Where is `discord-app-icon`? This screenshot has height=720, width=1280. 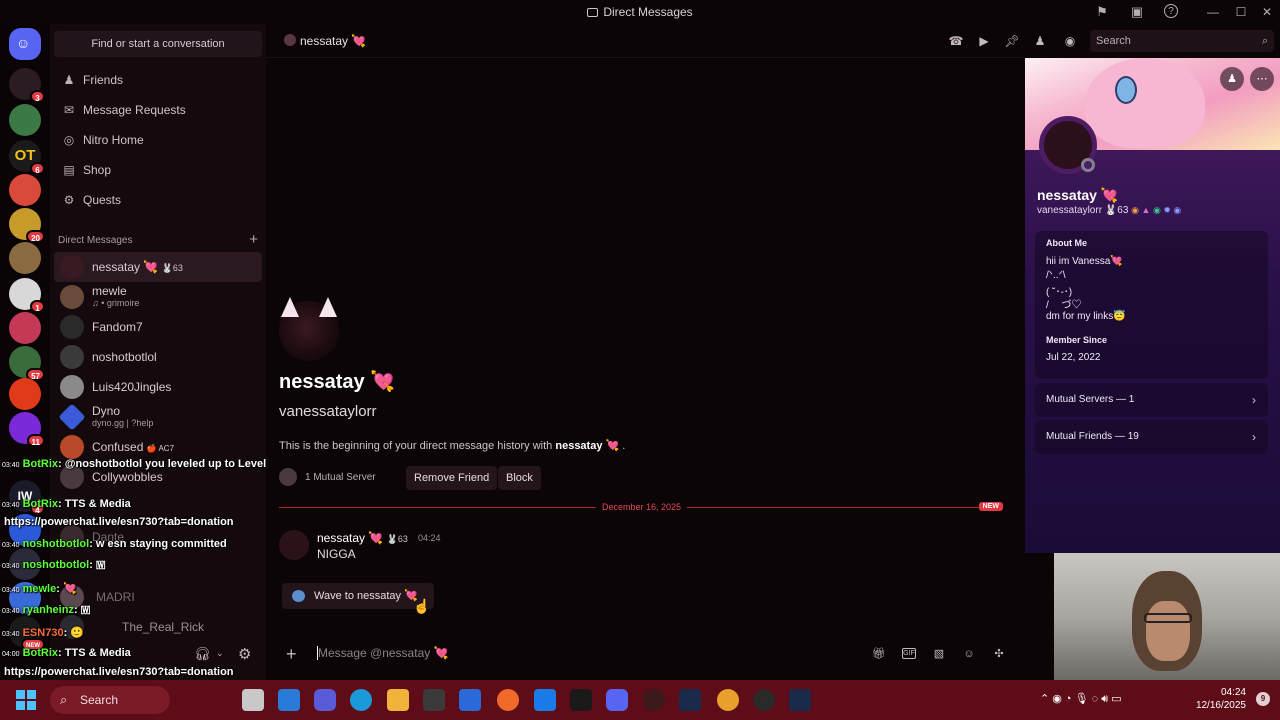
discord-app-icon is located at coordinates (617, 700).